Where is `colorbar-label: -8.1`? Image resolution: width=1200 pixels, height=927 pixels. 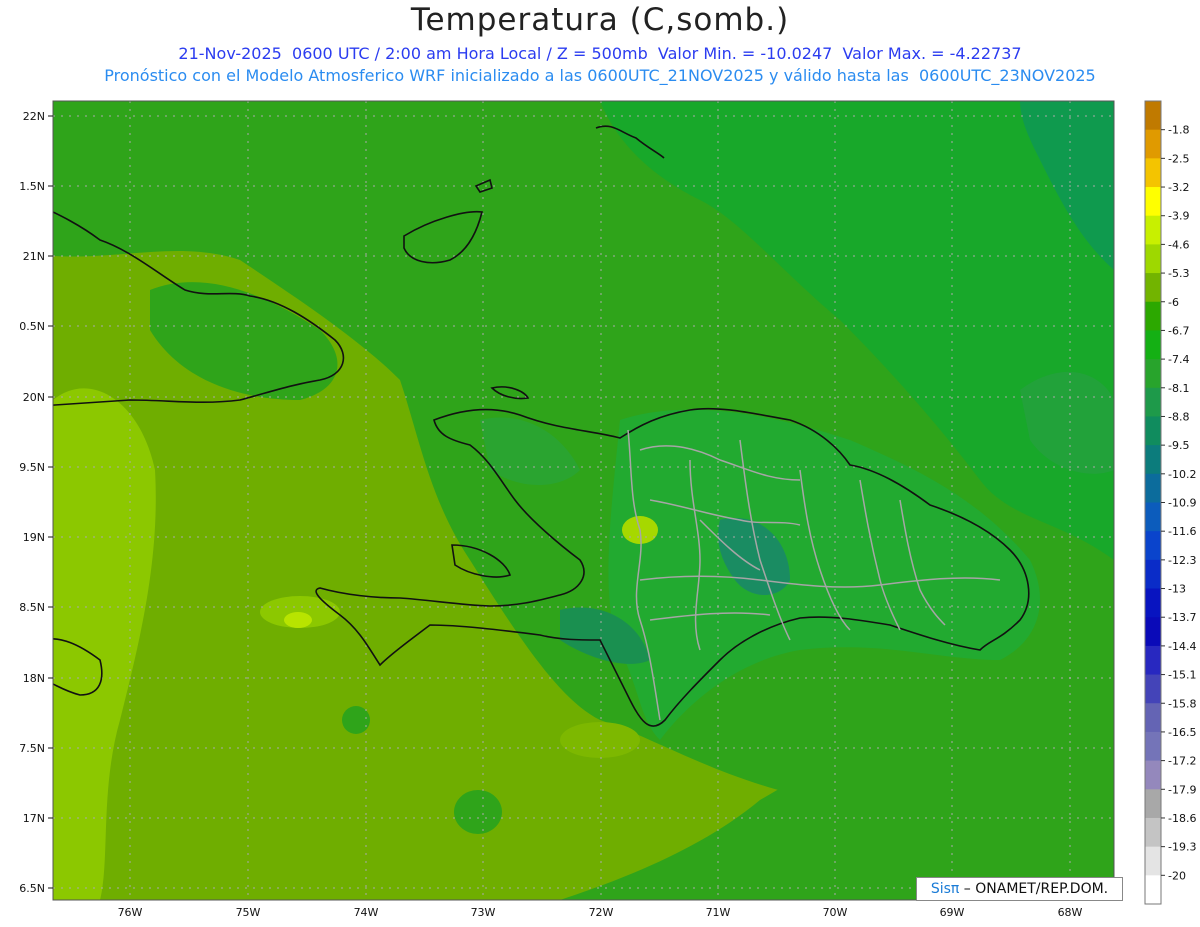
colorbar-label: -8.1 is located at coordinates (1178, 388).